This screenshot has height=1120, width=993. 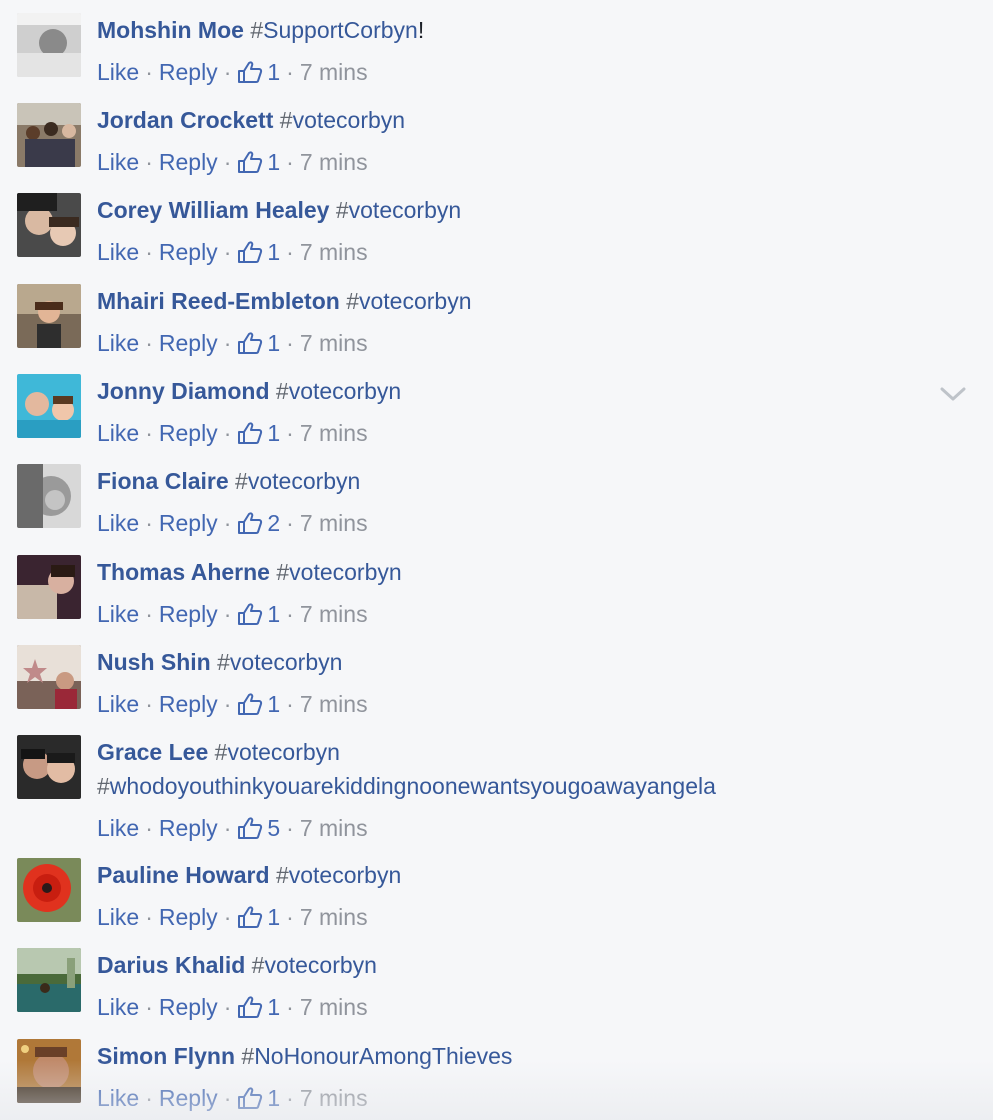 What do you see at coordinates (152, 752) in the screenshot?
I see `comment-author-link: Grace Lee` at bounding box center [152, 752].